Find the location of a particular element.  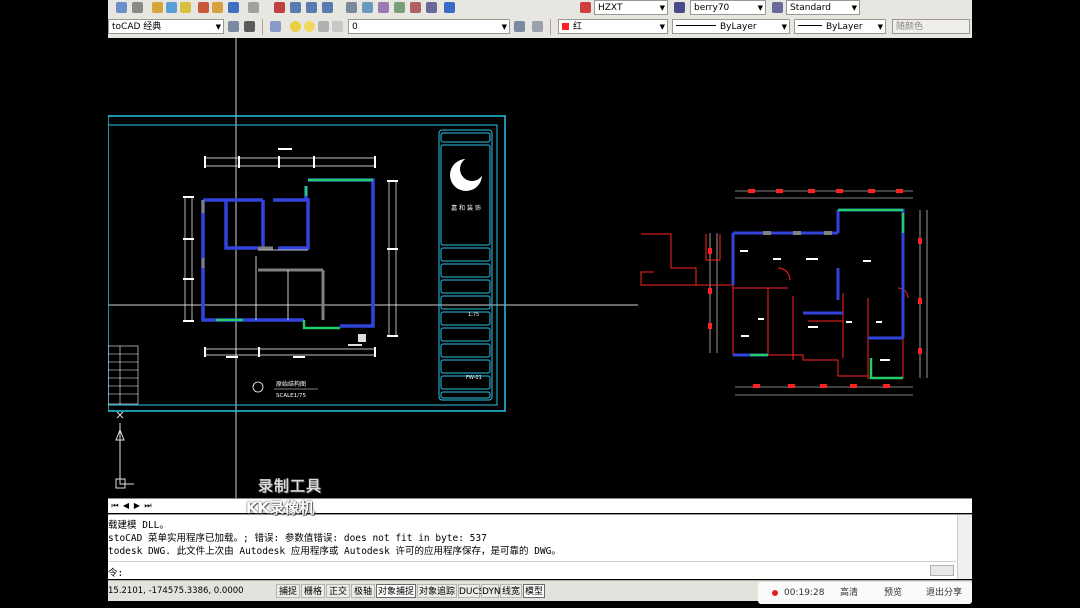

recorder-watermark: 录制工具 is located at coordinates (290, 486).